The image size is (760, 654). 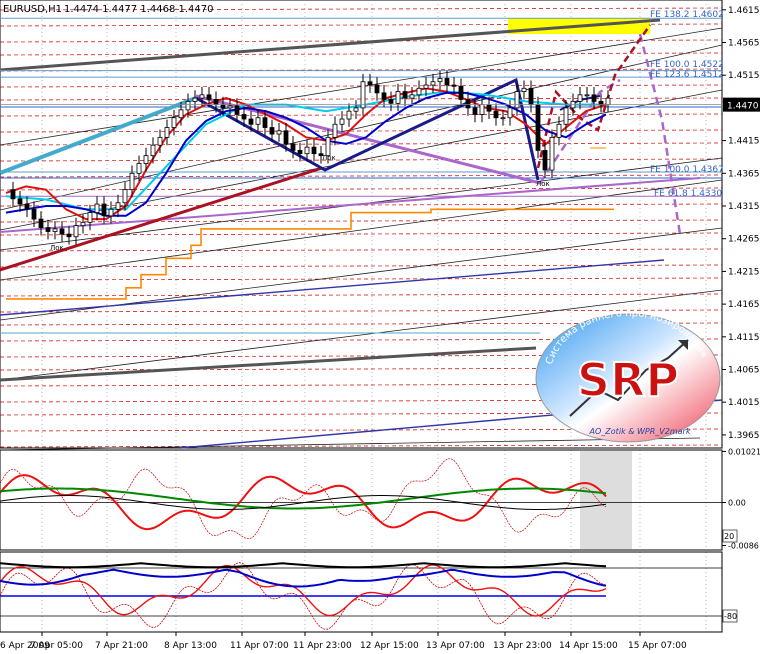 I want to click on price-tick-label: 1.4365, so click(x=744, y=174).